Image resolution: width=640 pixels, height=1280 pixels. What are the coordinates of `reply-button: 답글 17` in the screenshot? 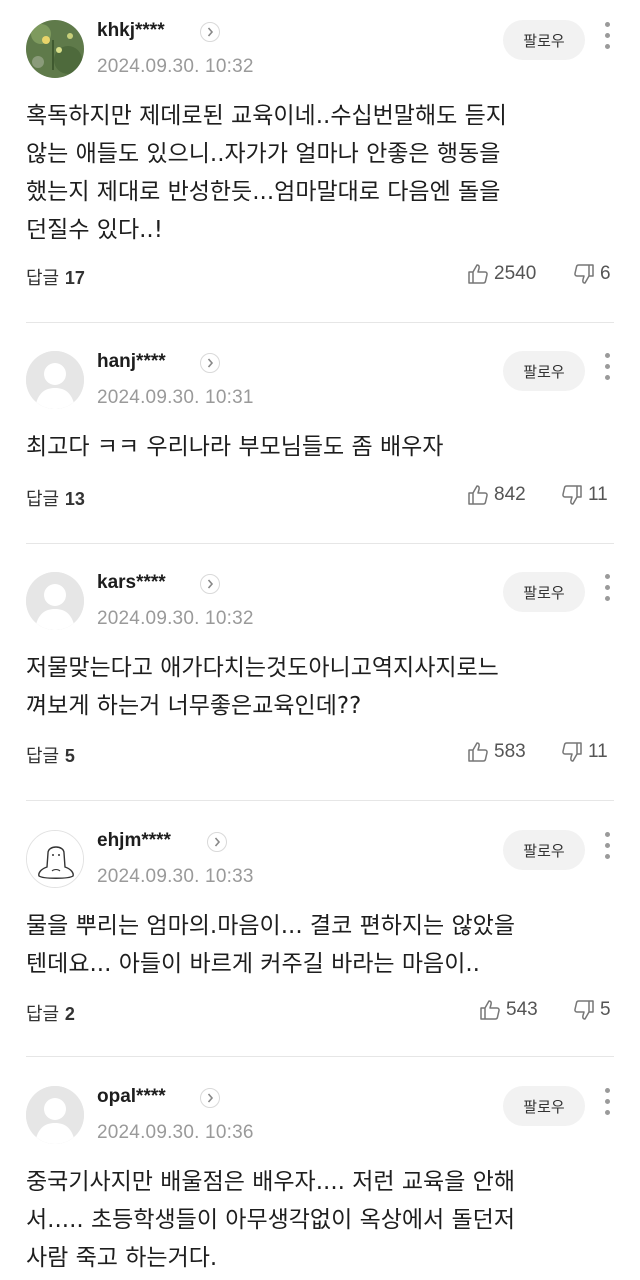 It's located at (55, 277).